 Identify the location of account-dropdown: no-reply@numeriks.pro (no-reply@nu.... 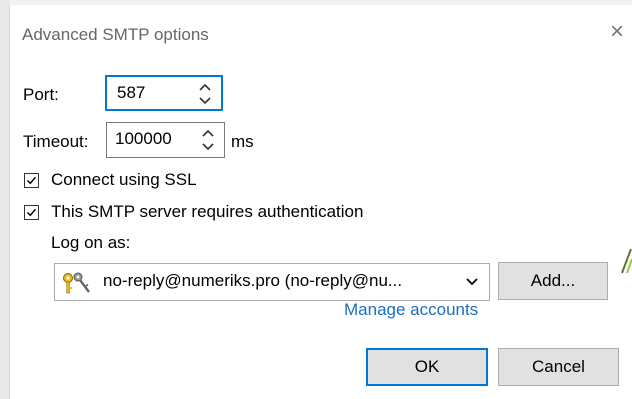
(272, 282).